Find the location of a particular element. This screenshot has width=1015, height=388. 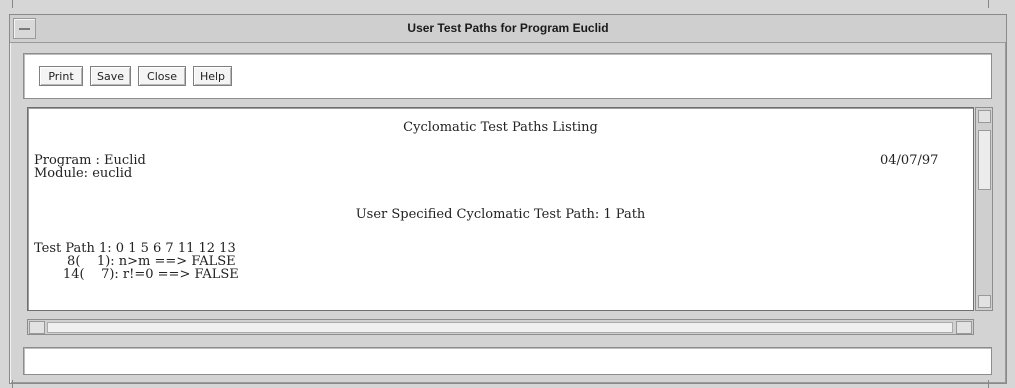

condition-line: 14( 7): r!=0 ==> FALSE is located at coordinates (136, 274).